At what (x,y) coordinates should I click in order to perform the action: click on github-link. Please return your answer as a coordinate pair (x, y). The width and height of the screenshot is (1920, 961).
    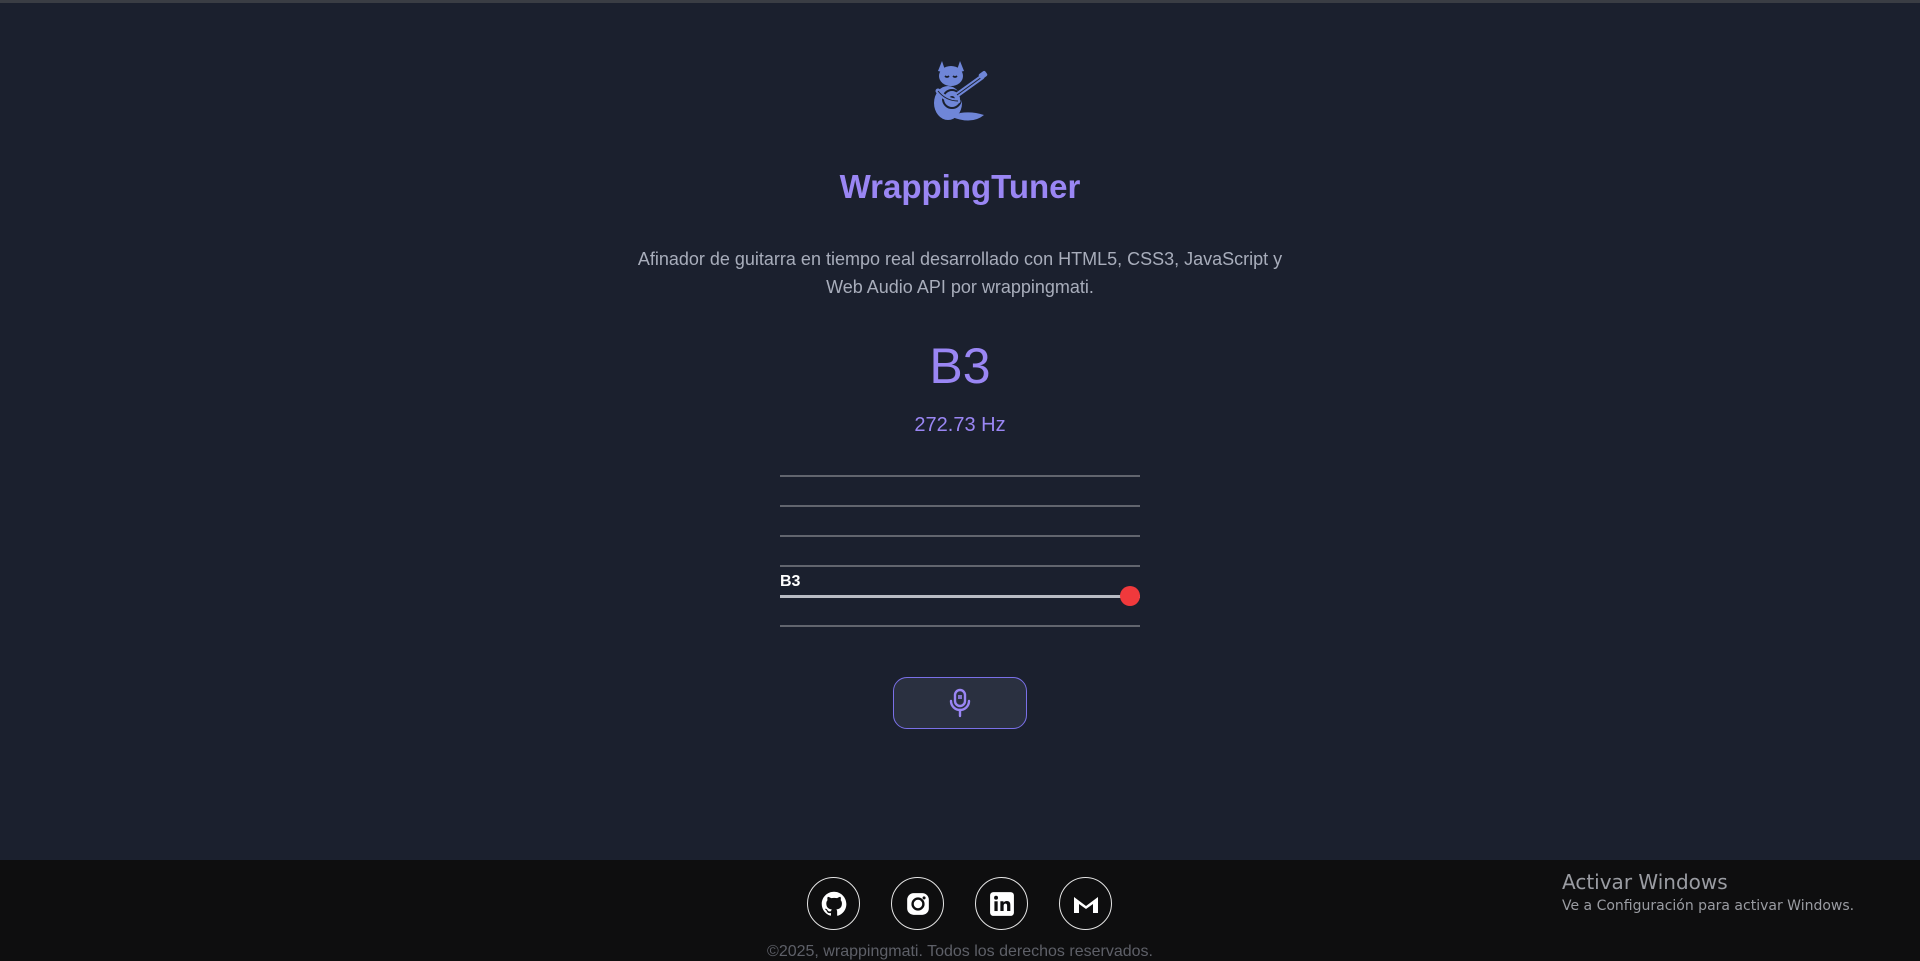
    Looking at the image, I should click on (833, 903).